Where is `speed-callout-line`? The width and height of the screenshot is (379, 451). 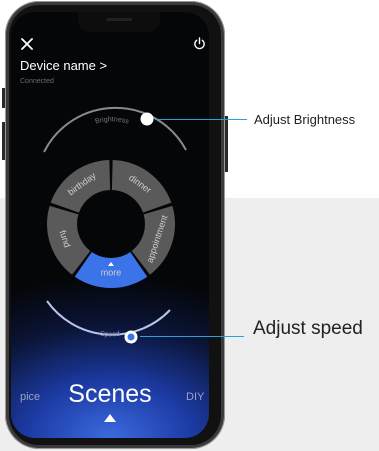
speed-callout-line is located at coordinates (192, 336).